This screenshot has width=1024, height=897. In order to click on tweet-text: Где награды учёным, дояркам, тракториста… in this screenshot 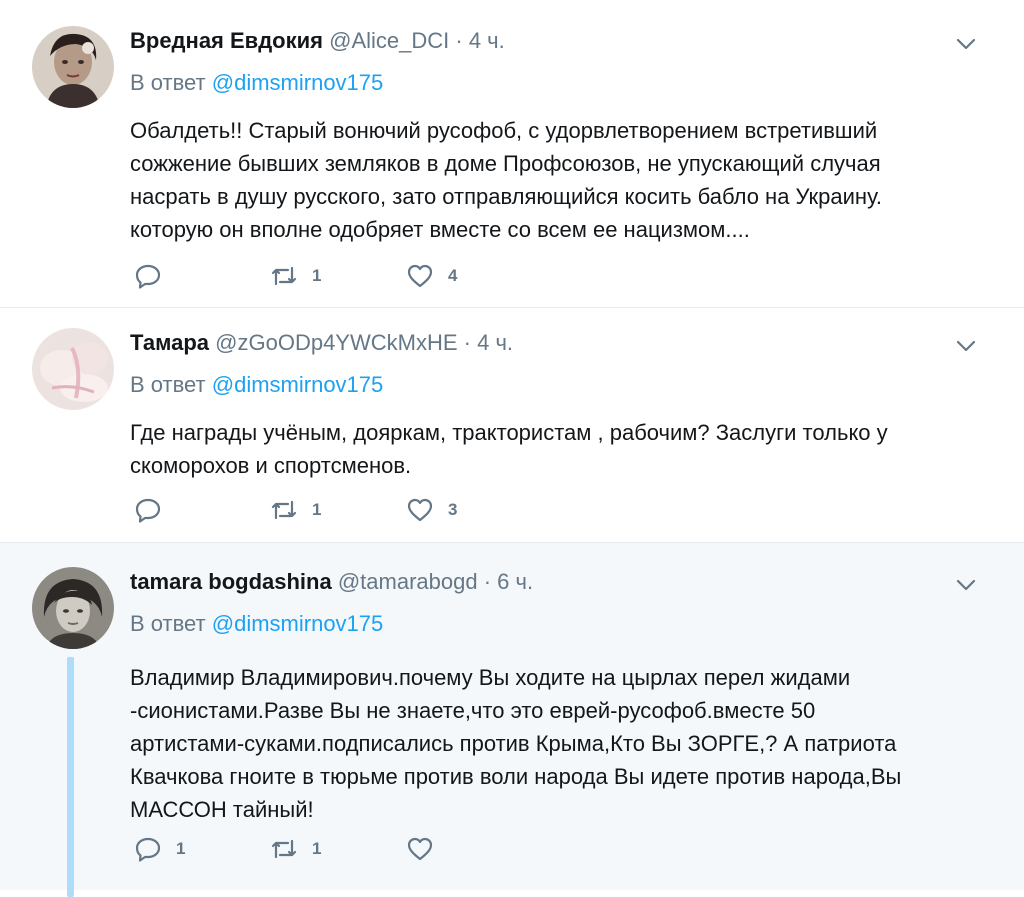, I will do `click(509, 449)`.